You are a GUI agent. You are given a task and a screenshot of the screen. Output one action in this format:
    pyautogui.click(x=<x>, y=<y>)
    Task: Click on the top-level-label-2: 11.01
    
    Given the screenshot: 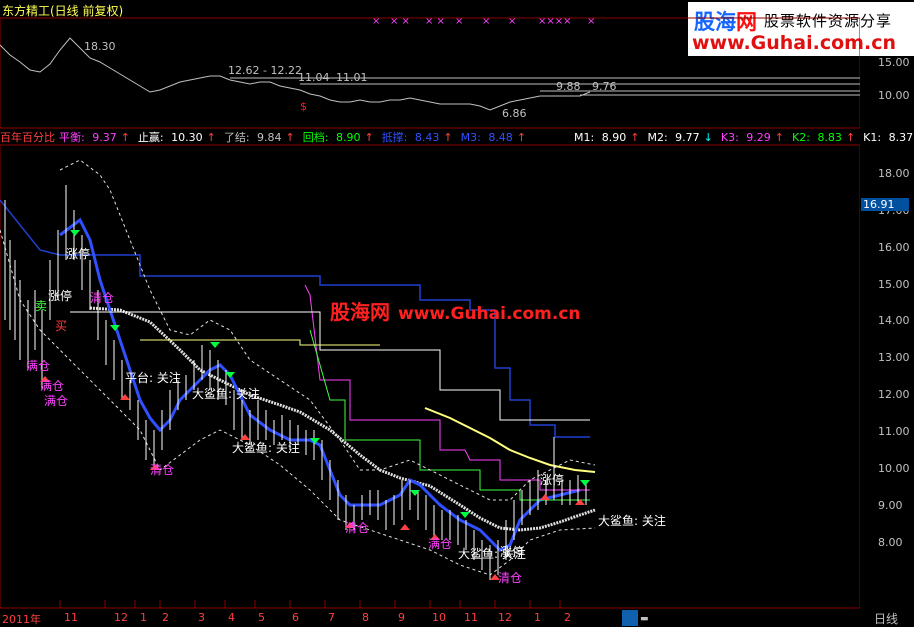 What is the action you would take?
    pyautogui.click(x=352, y=77)
    